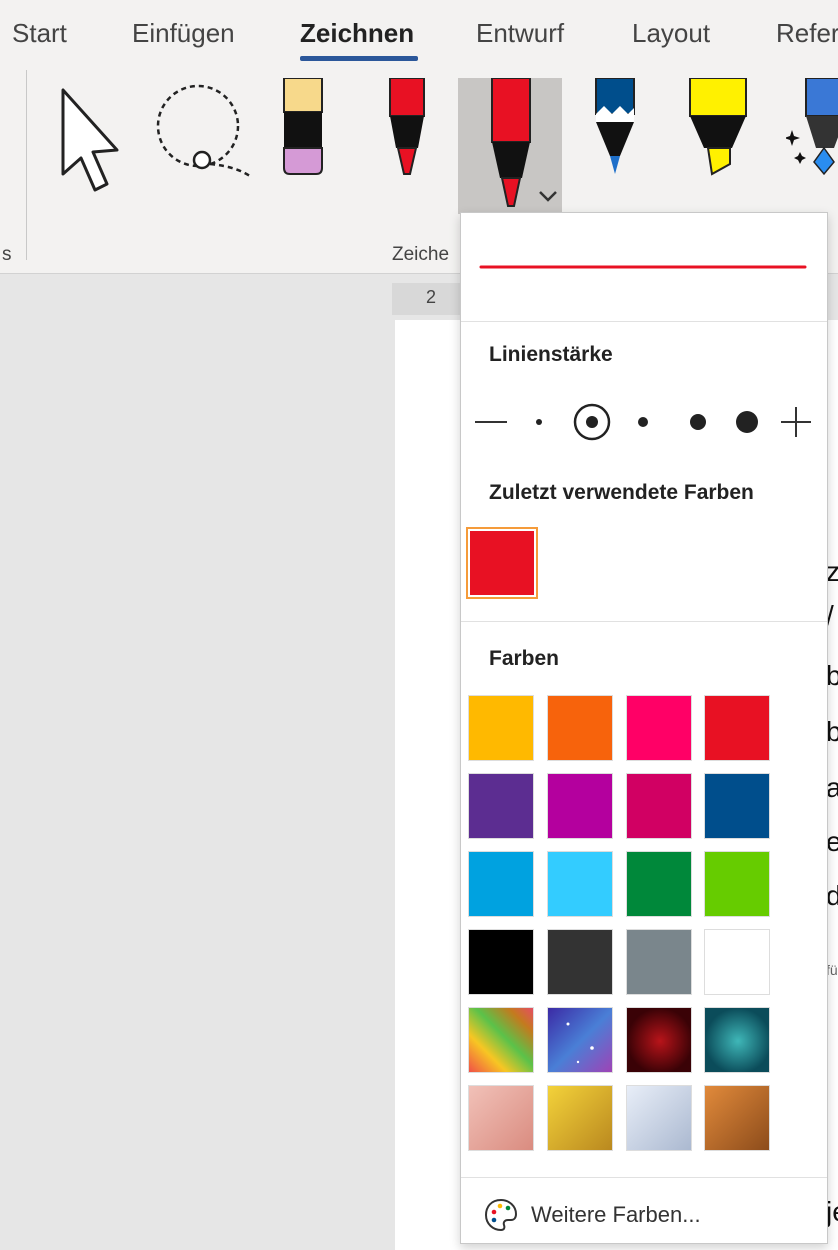 The height and width of the screenshot is (1250, 838). Describe the element at coordinates (615, 128) in the screenshot. I see `blue-pencil-icon` at that location.